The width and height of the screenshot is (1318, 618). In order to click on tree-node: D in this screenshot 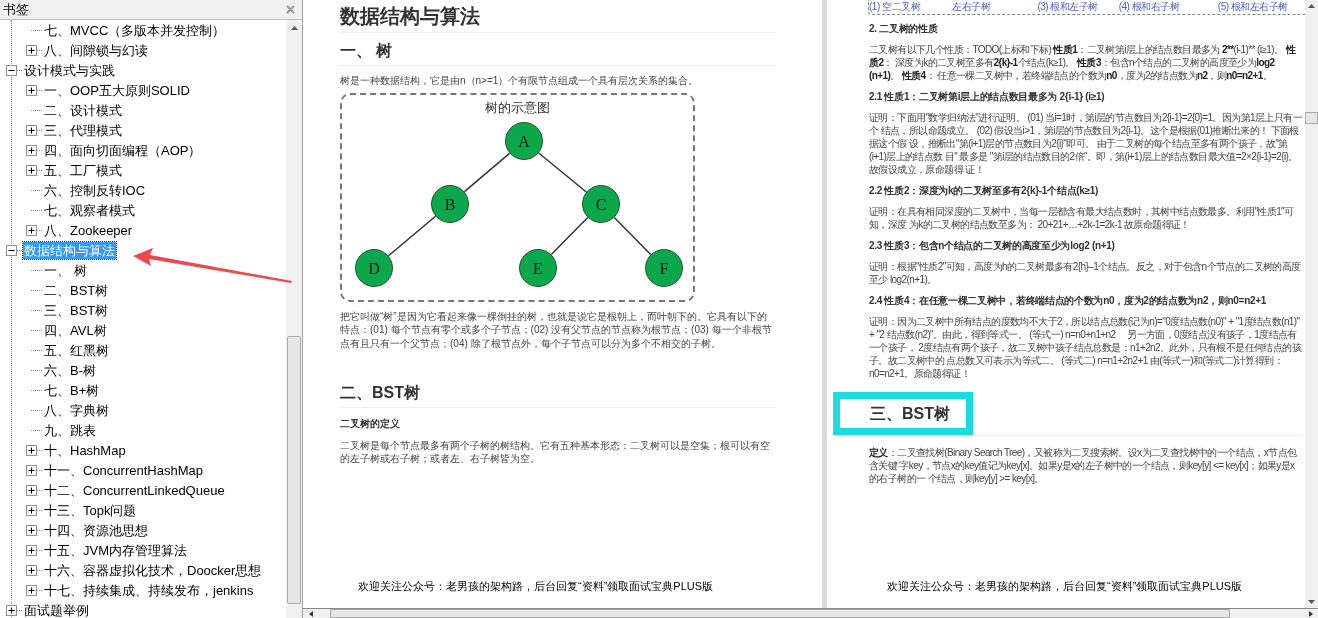, I will do `click(374, 268)`.